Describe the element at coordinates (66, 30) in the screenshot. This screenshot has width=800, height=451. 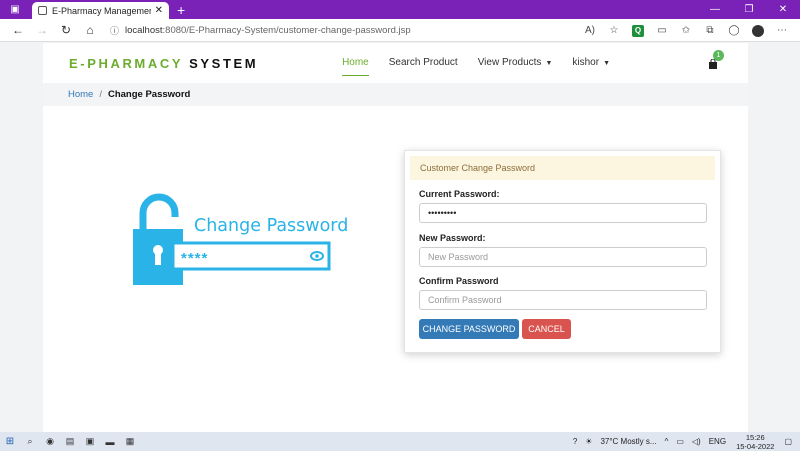
I see `refresh-icon: ↻` at that location.